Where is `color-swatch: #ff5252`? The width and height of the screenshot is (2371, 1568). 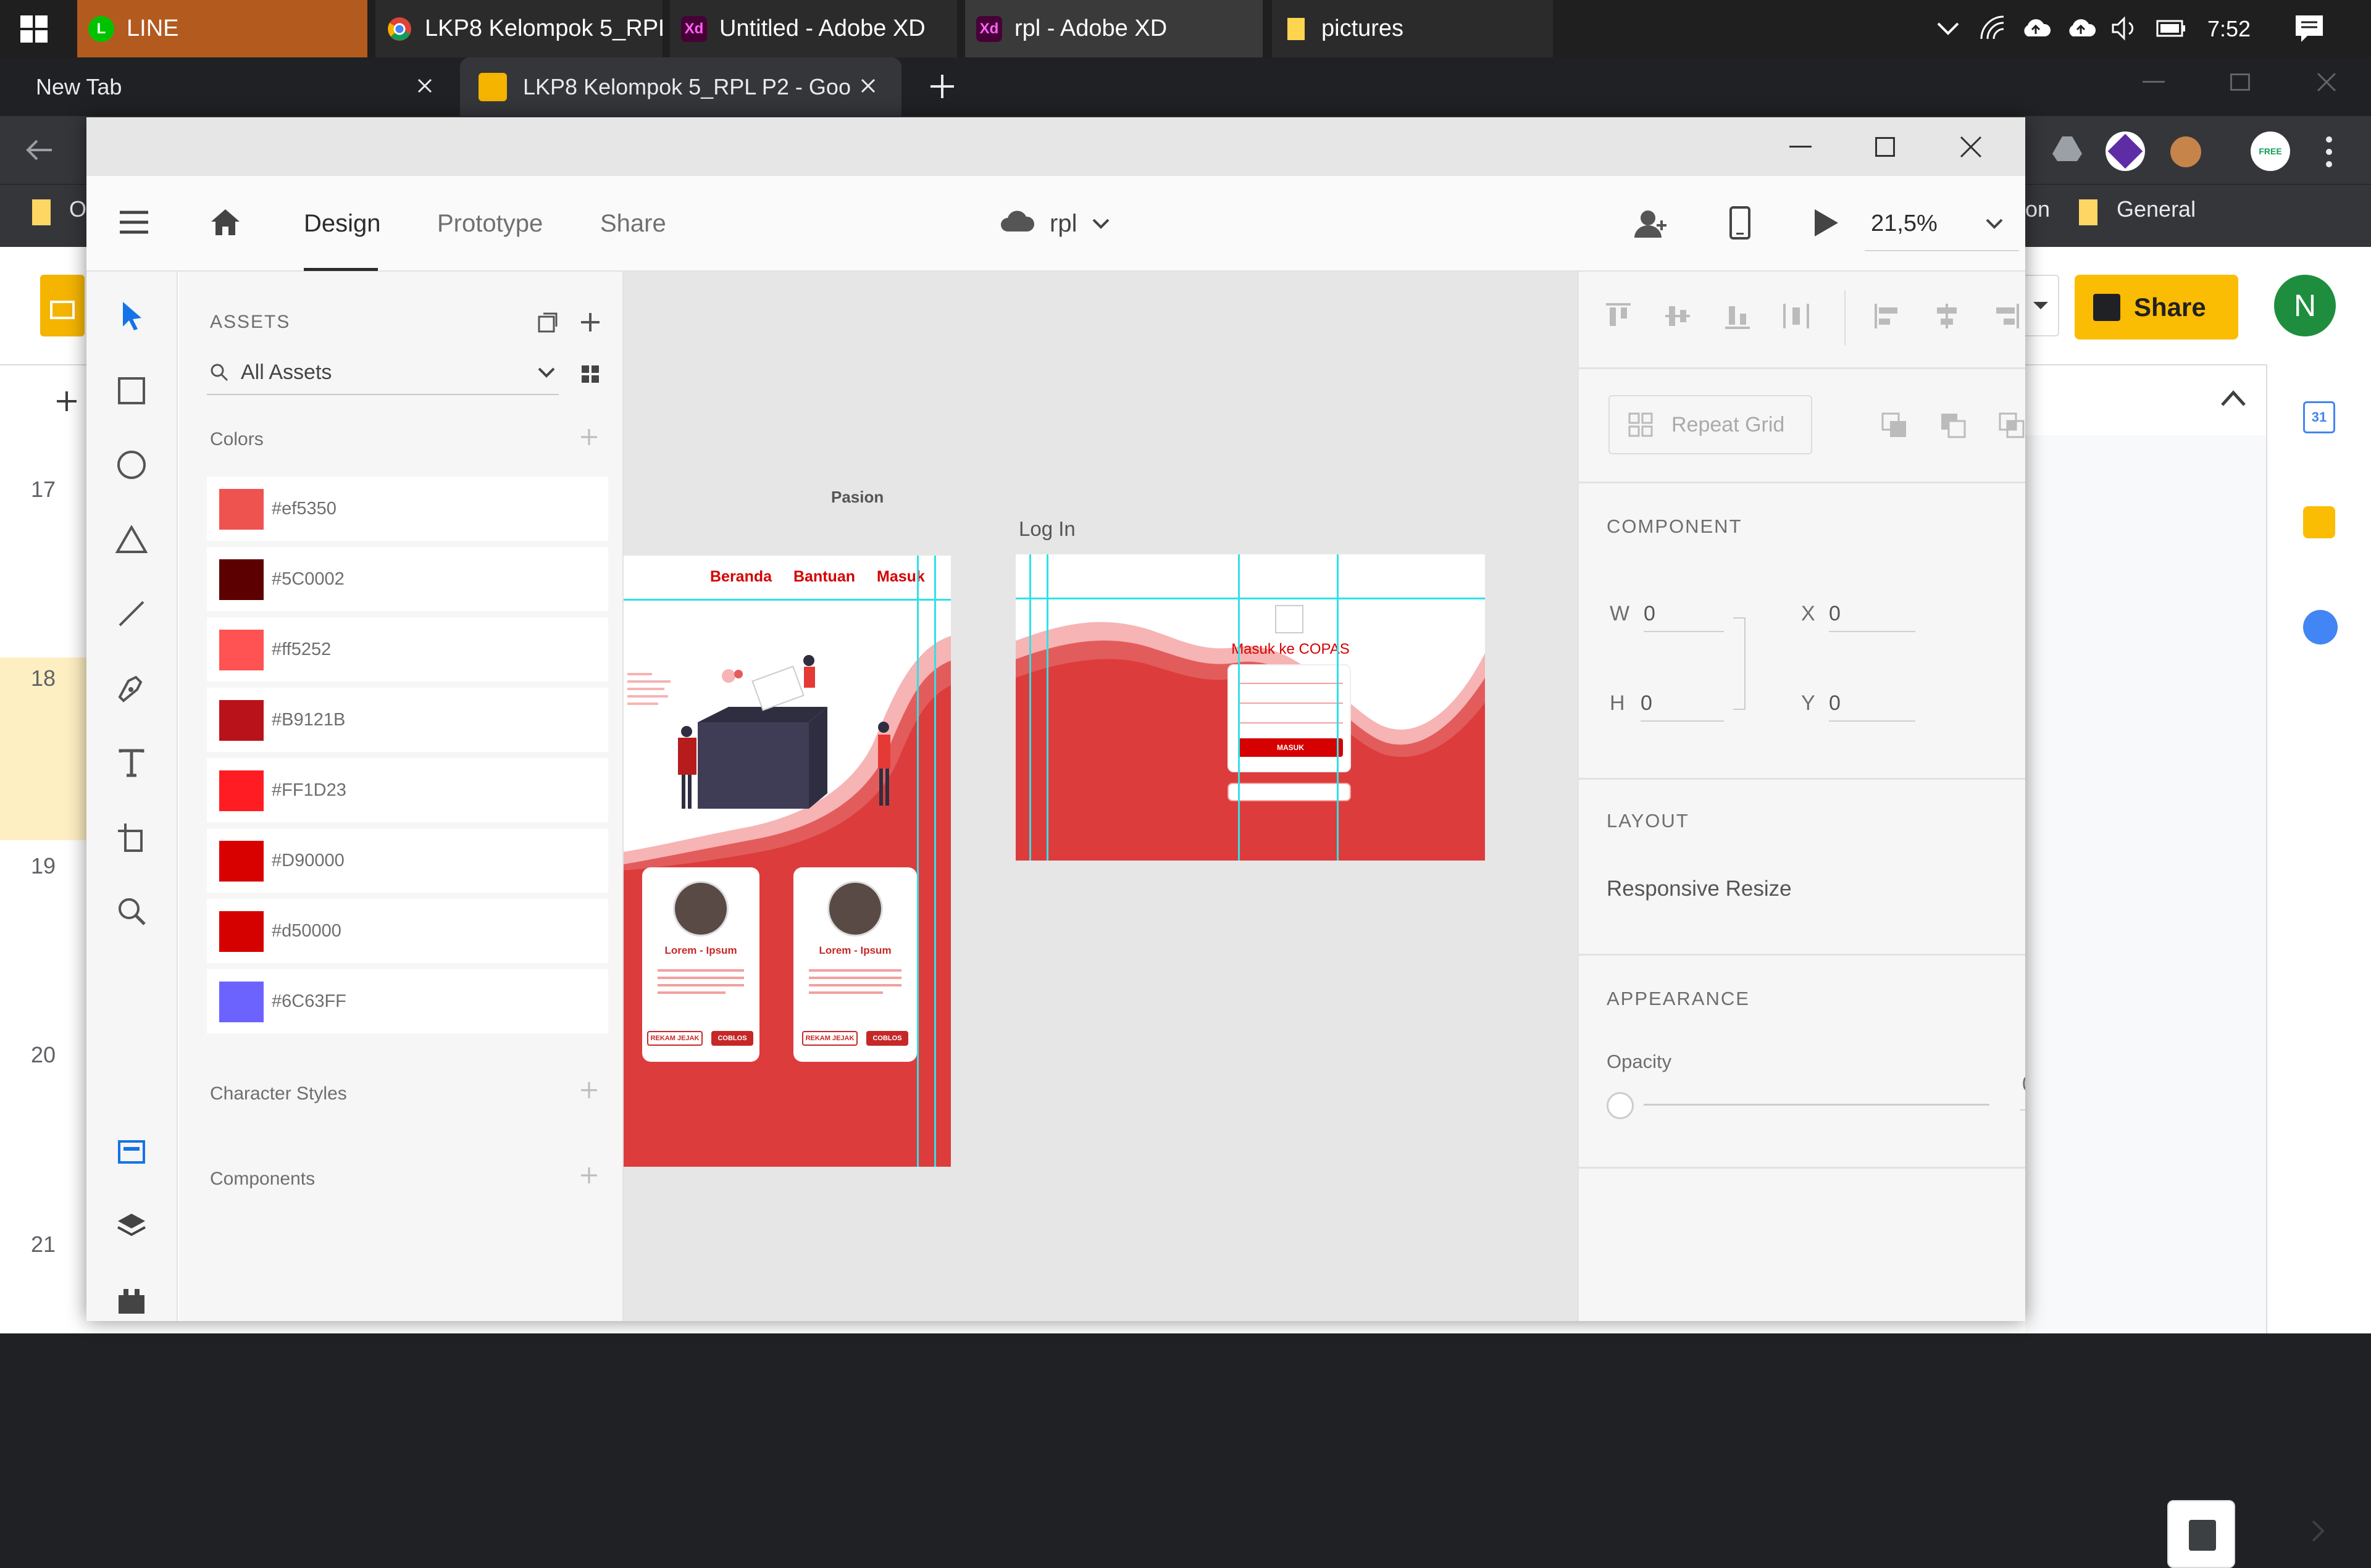
color-swatch: #ff5252 is located at coordinates (407, 649).